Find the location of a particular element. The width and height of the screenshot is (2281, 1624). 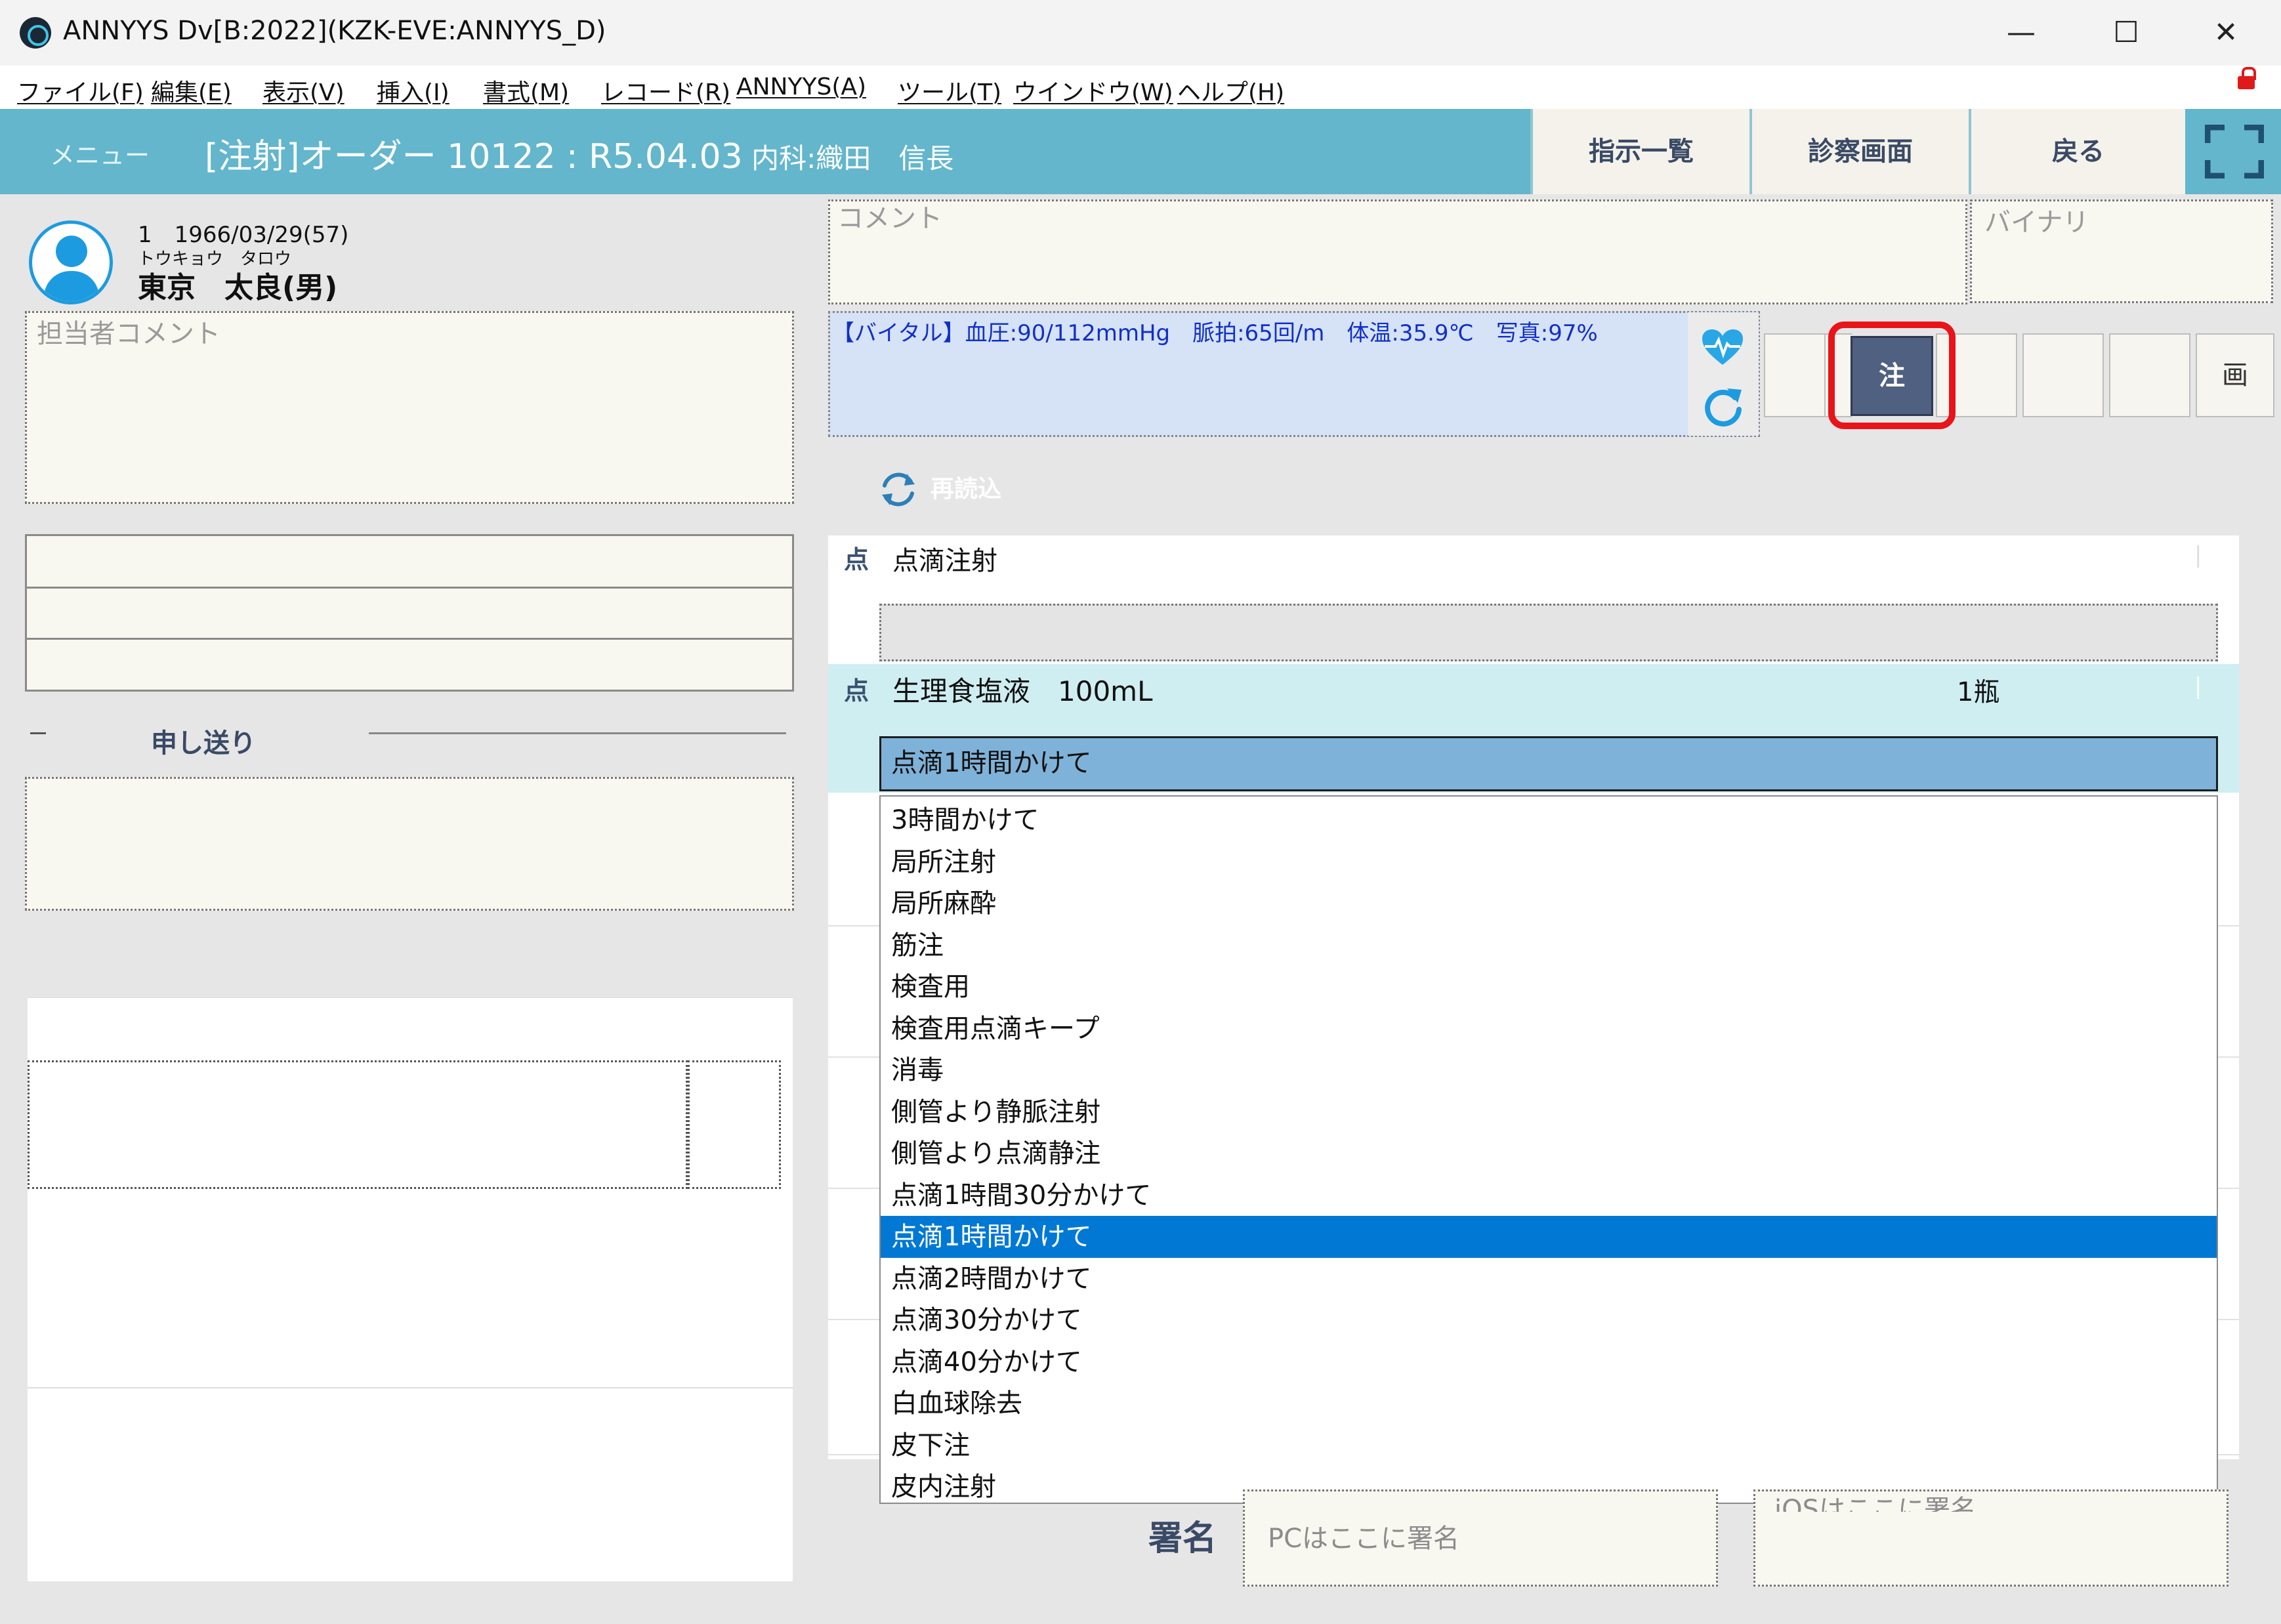

dropdown-option: 筋注 is located at coordinates (1549, 946).